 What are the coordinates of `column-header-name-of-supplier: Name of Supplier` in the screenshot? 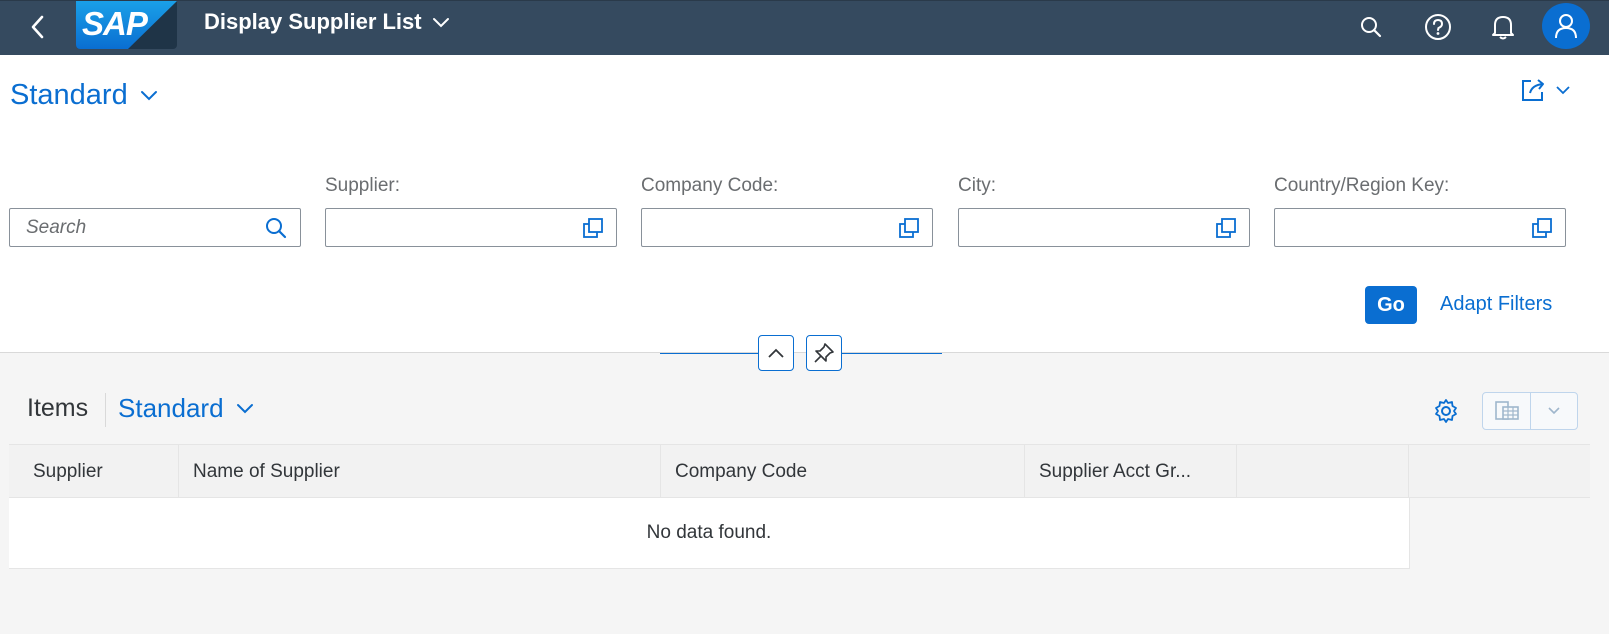 It's located at (420, 471).